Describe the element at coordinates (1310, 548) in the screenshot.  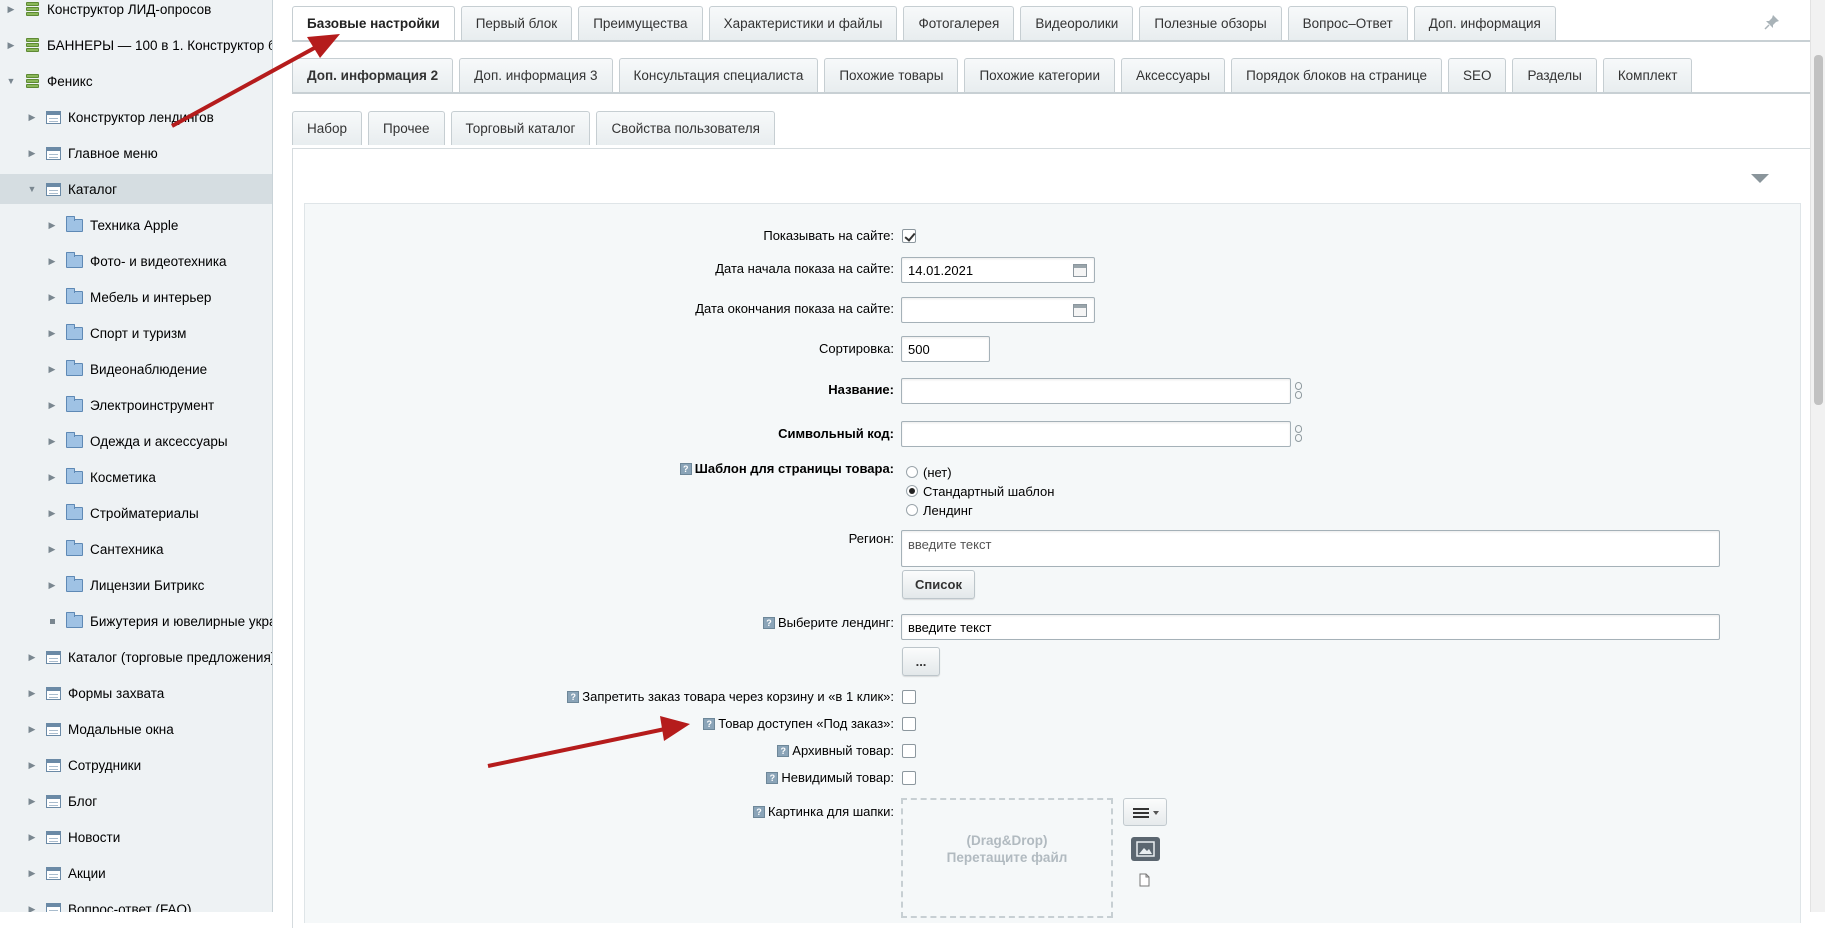
I see `region-textarea: введите текст` at that location.